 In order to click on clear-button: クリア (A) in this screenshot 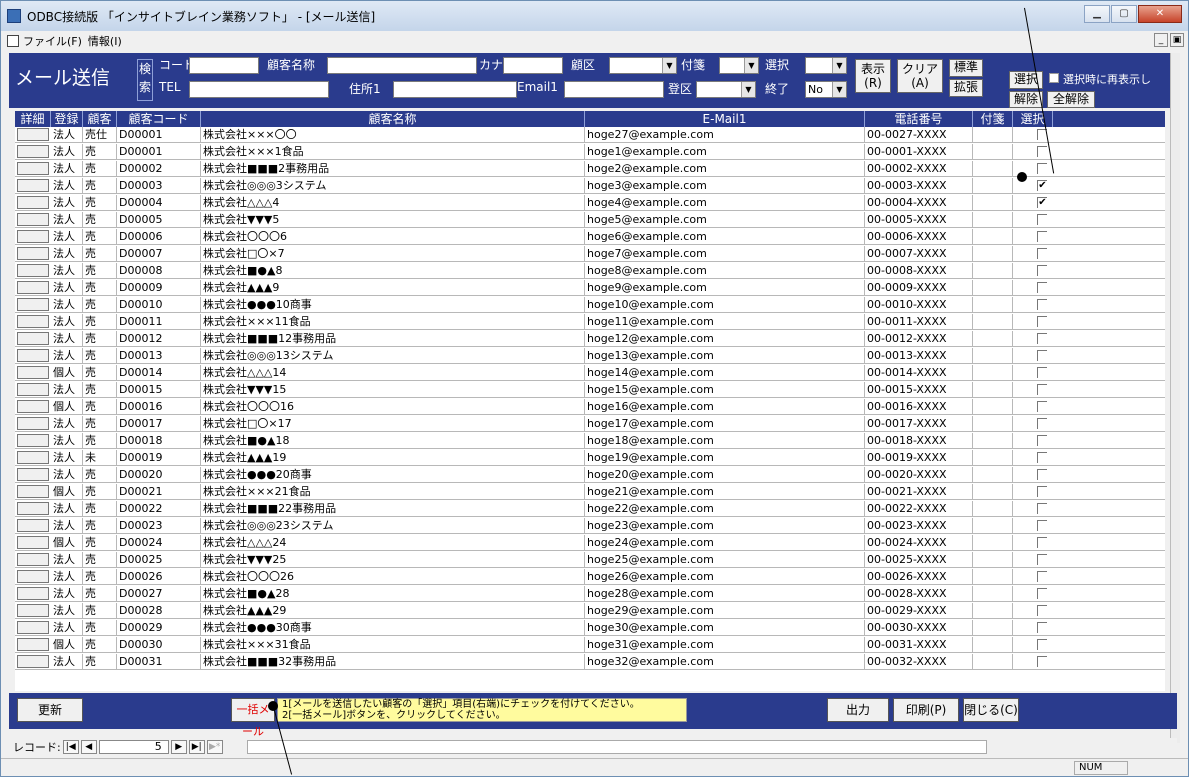, I will do `click(920, 76)`.